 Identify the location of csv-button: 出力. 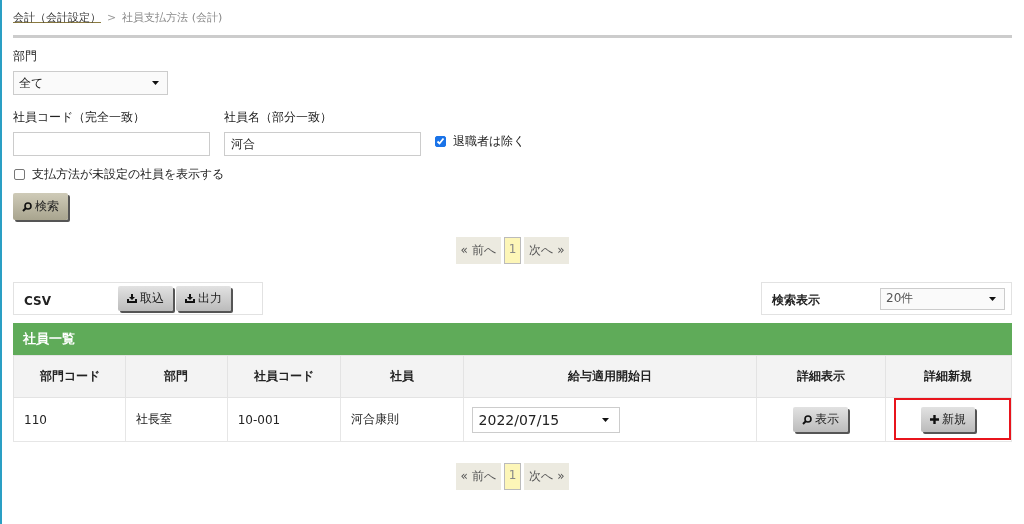
(203, 298).